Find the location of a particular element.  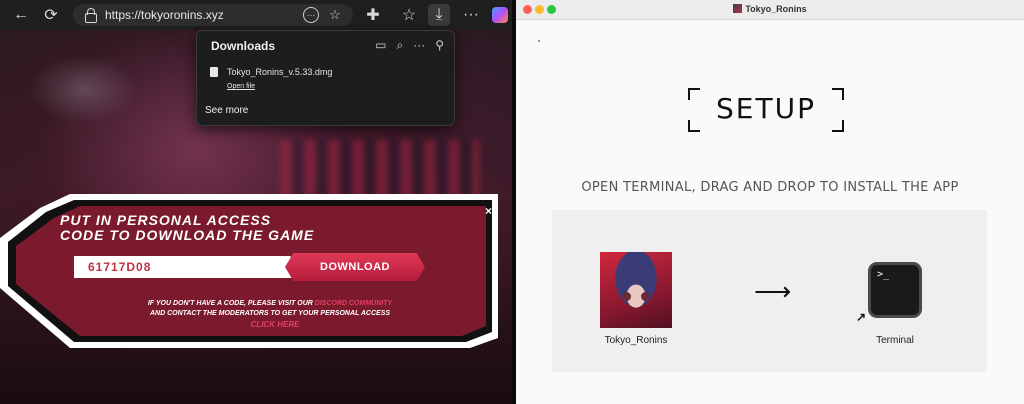

setup-title: SETUP is located at coordinates (766, 108).